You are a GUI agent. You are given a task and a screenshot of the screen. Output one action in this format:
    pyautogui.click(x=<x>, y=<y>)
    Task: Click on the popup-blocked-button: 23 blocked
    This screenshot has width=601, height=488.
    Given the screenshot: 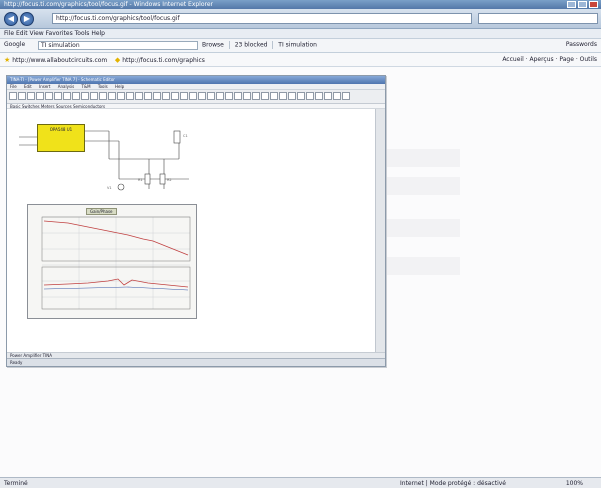 What is the action you would take?
    pyautogui.click(x=251, y=45)
    